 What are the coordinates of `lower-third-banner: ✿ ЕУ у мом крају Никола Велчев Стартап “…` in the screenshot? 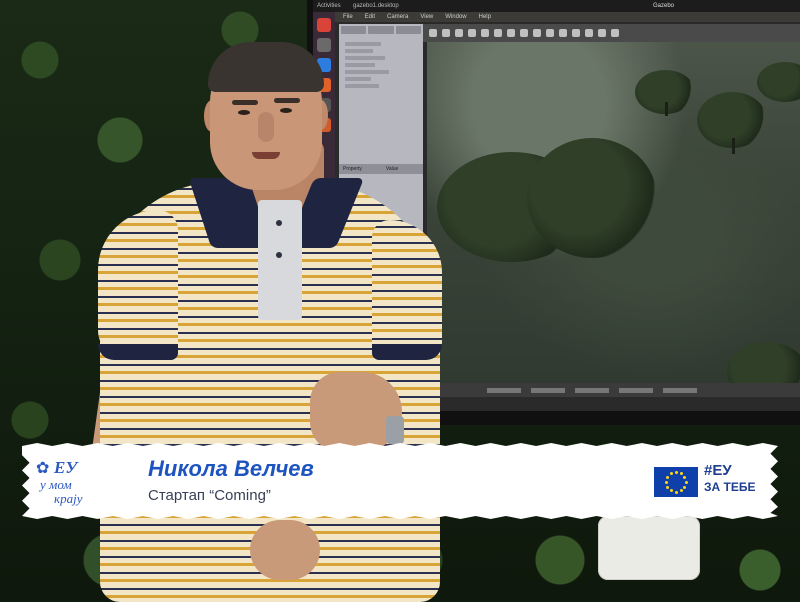 It's located at (400, 481).